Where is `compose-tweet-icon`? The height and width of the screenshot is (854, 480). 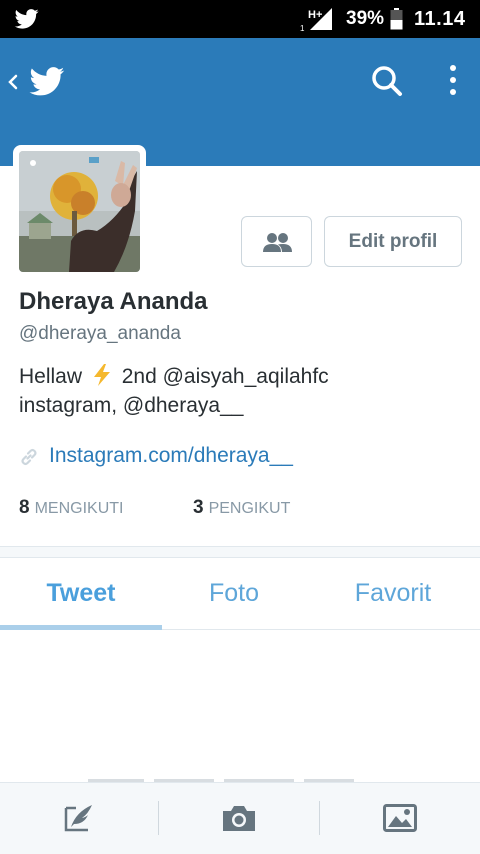 compose-tweet-icon is located at coordinates (78, 818).